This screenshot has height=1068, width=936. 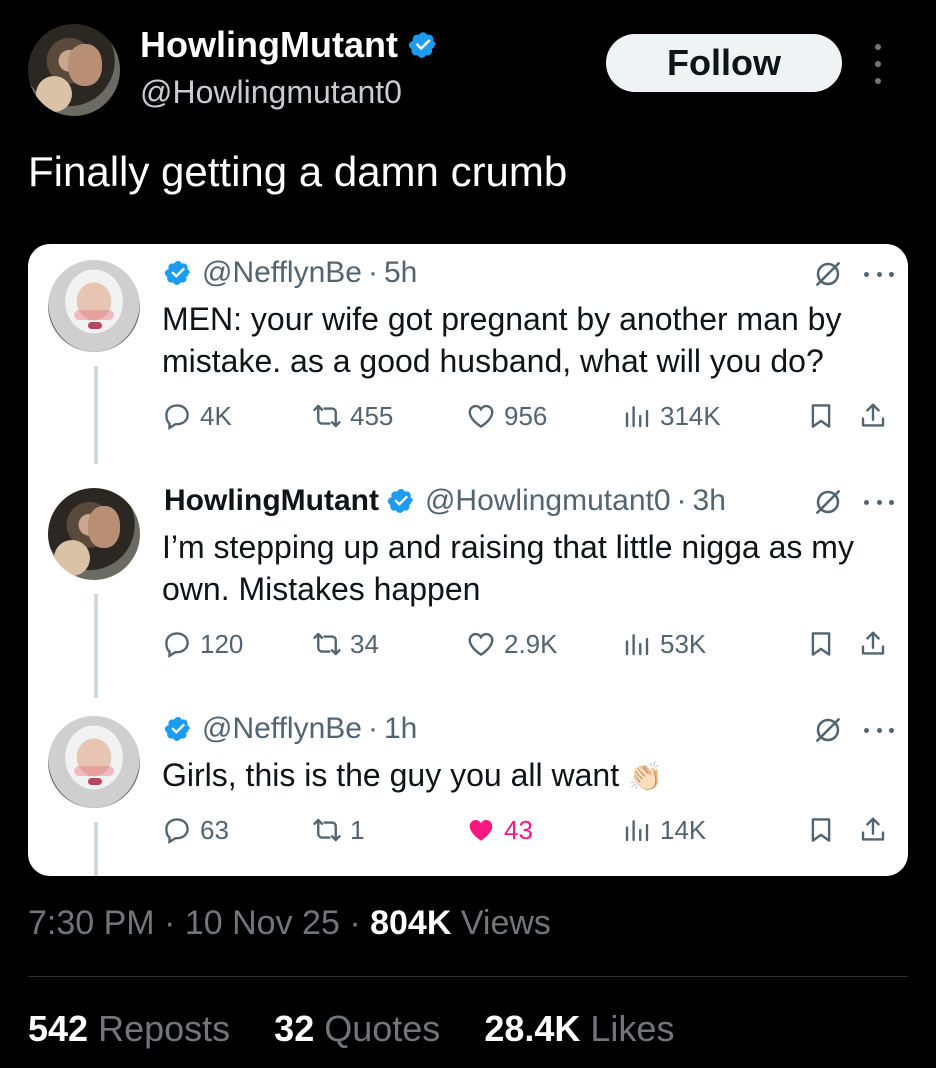 I want to click on author-handle: @Howlingmutant0, so click(x=271, y=92).